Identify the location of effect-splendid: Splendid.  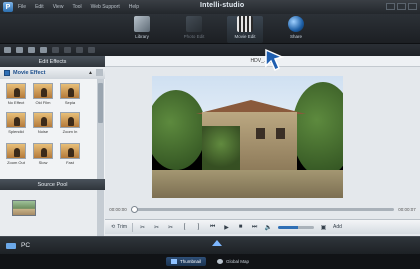
(16, 123).